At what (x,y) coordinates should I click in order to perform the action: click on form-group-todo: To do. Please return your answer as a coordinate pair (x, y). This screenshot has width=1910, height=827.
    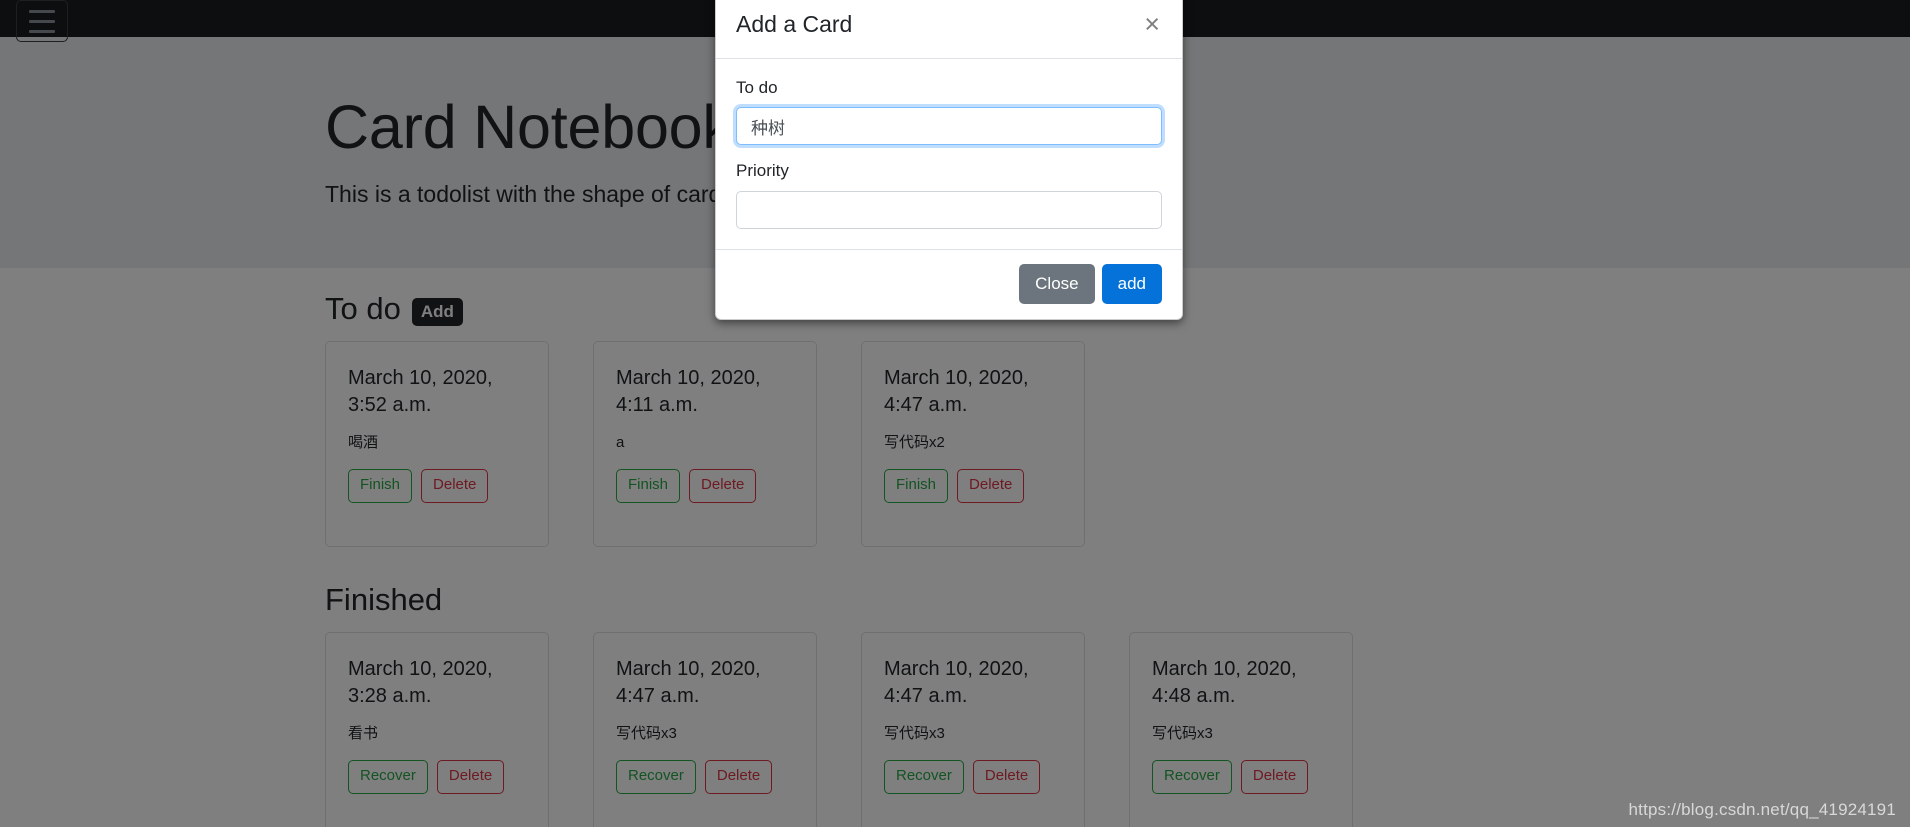
    Looking at the image, I should click on (949, 111).